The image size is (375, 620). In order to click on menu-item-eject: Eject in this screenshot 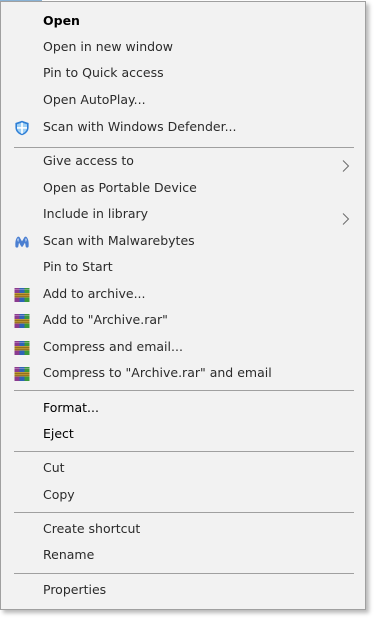, I will do `click(183, 434)`.